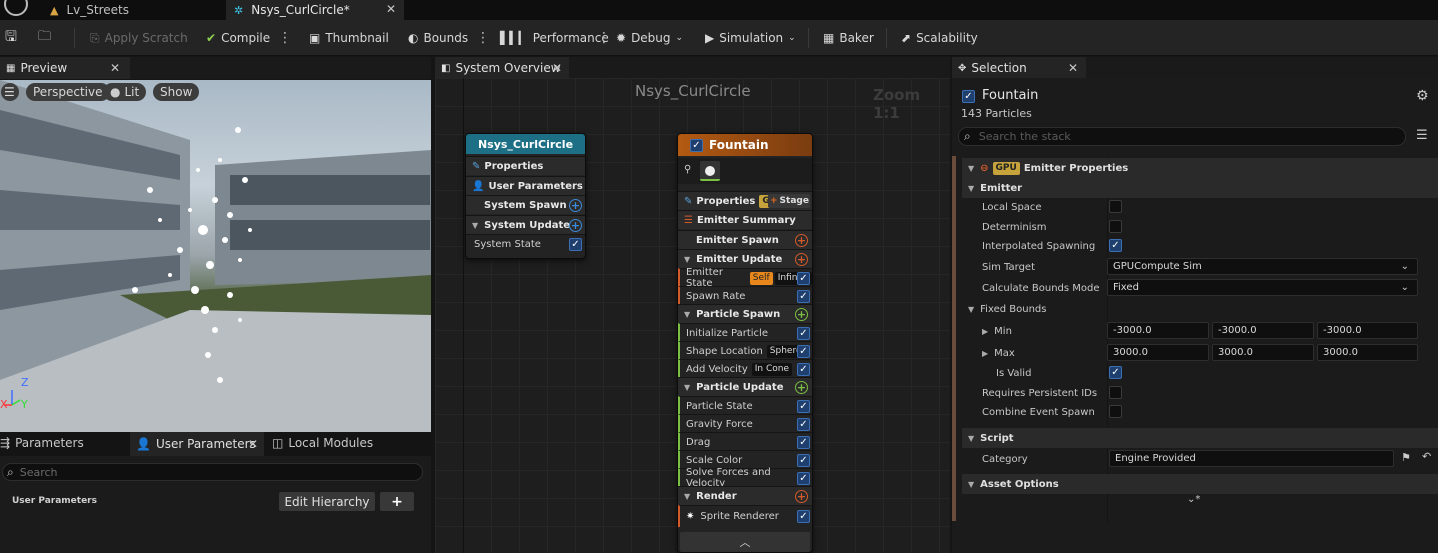 This screenshot has width=1438, height=553. I want to click on viewport-menu-button: ☰, so click(10, 92).